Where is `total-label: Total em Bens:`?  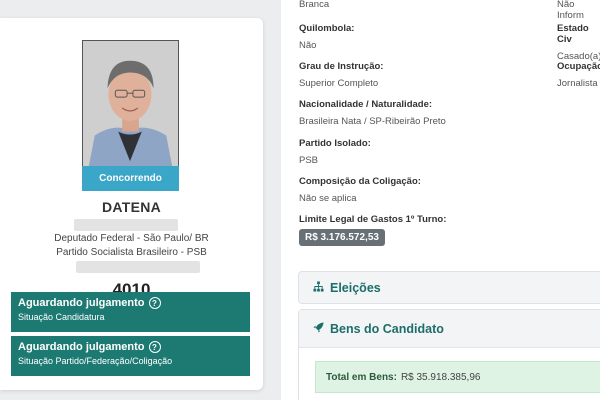
total-label: Total em Bens: is located at coordinates (361, 377).